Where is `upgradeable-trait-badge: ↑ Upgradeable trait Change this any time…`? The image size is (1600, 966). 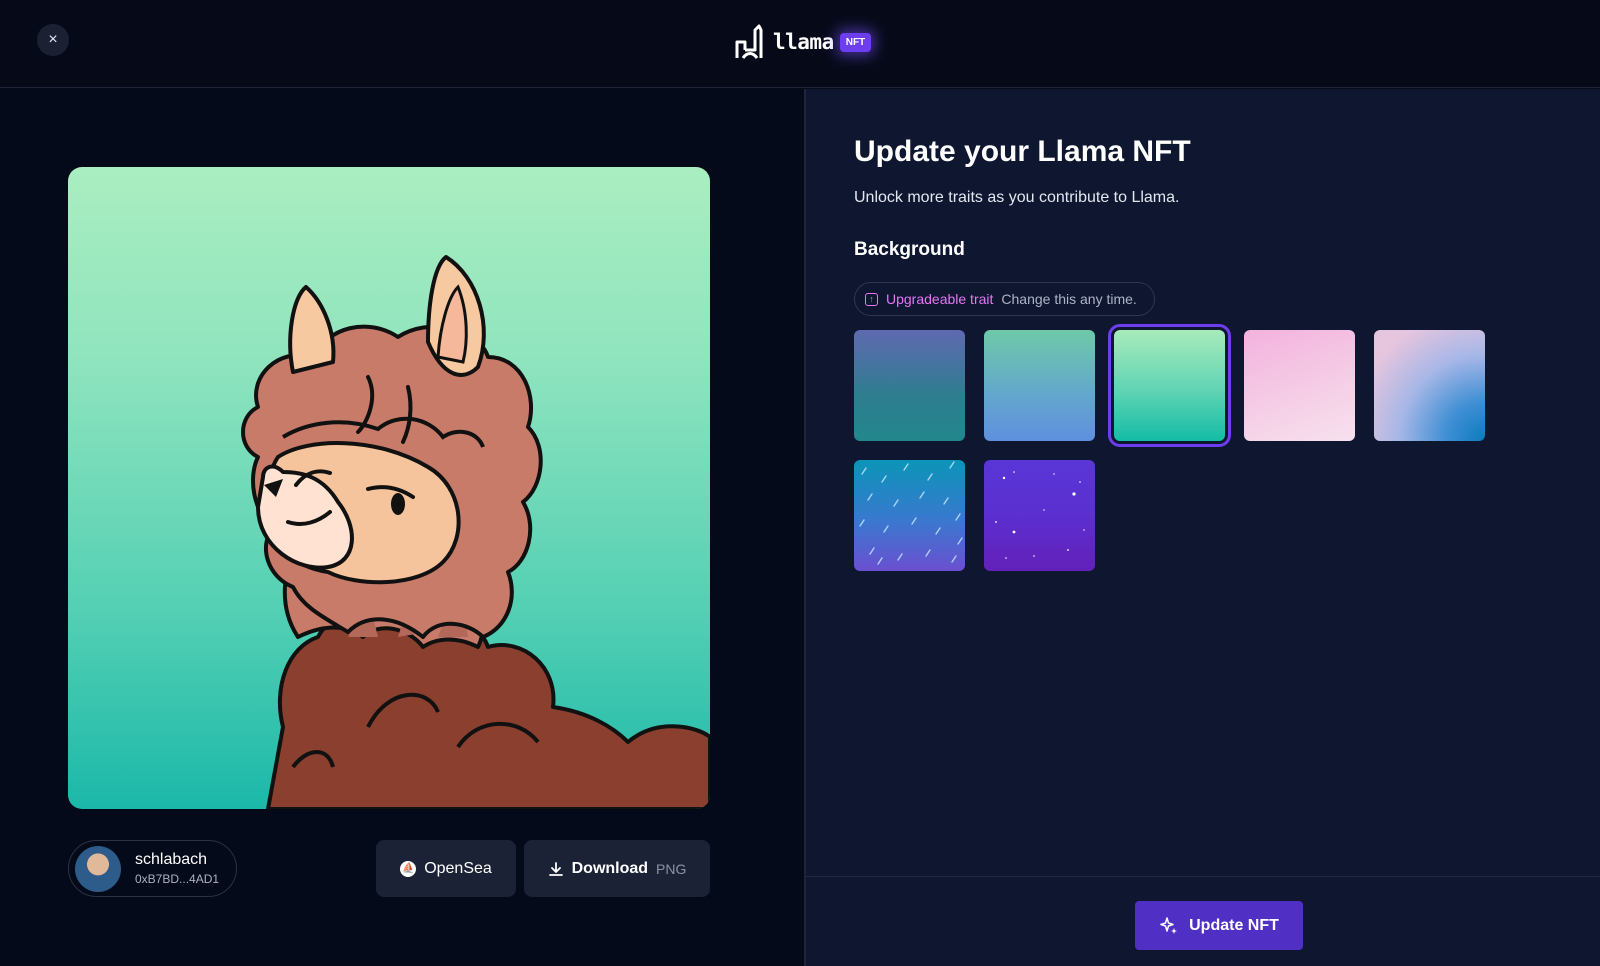 upgradeable-trait-badge: ↑ Upgradeable trait Change this any time… is located at coordinates (1004, 299).